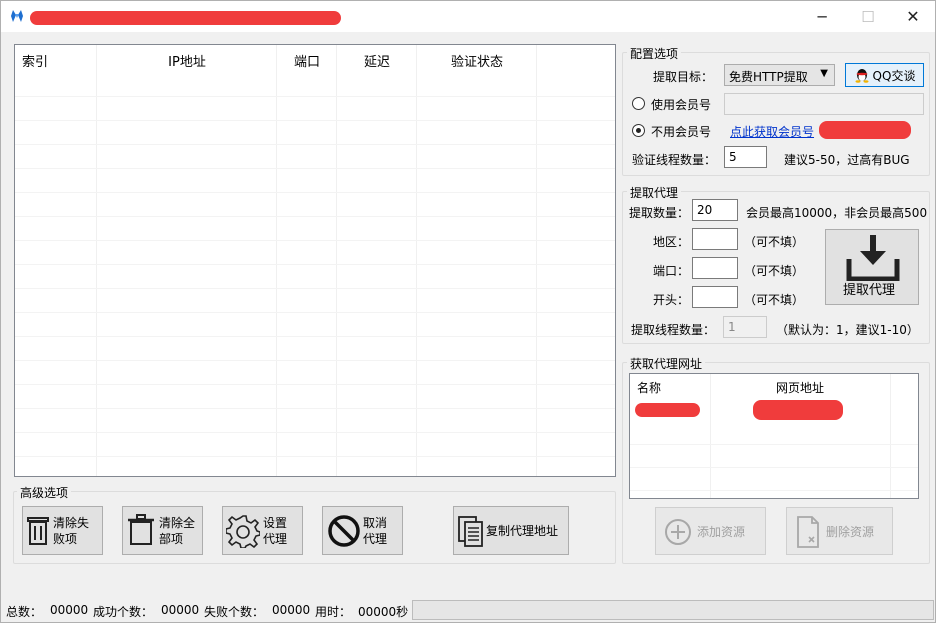  I want to click on column-header-index: 索引, so click(35, 60).